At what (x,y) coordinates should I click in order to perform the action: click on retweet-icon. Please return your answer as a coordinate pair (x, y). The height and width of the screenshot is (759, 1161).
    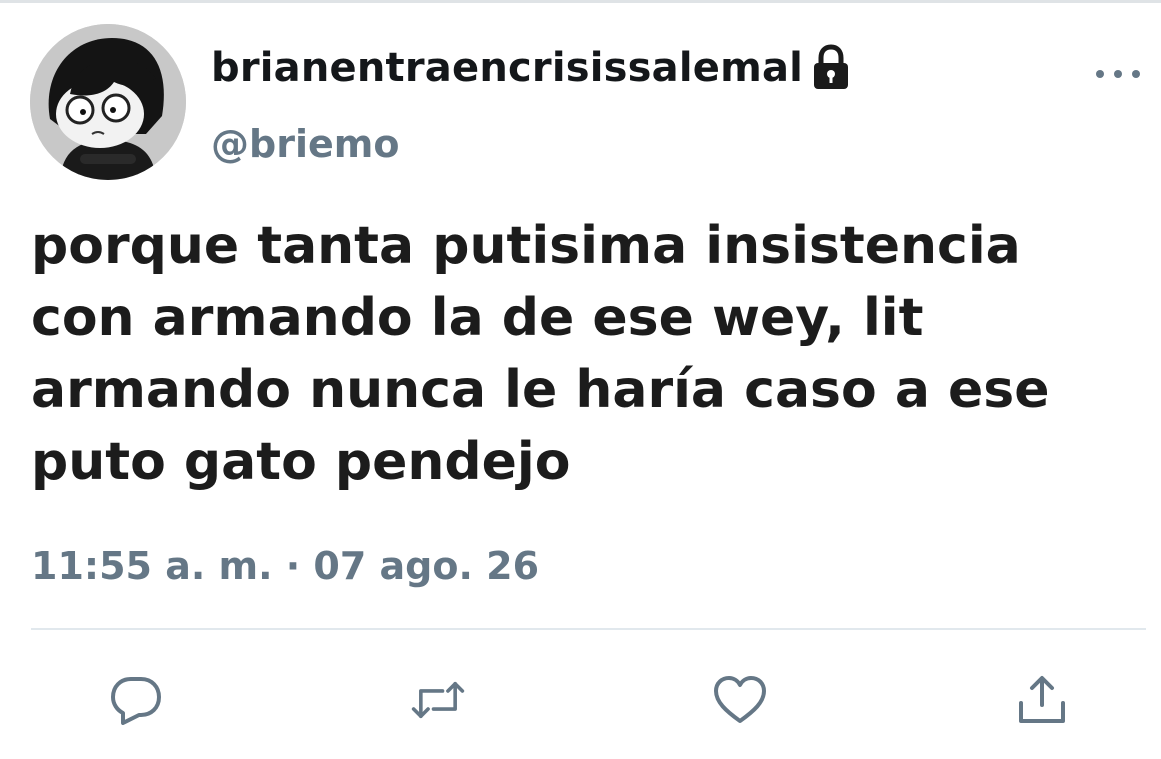
    Looking at the image, I should click on (438, 700).